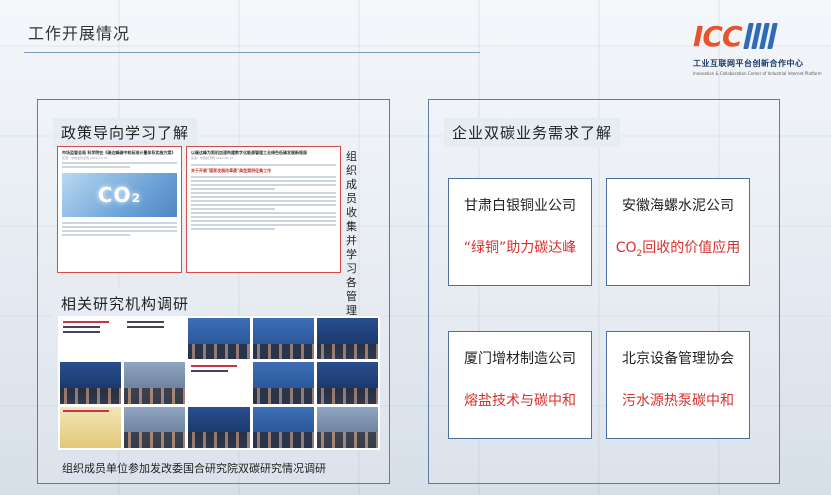 Image resolution: width=831 pixels, height=495 pixels. Describe the element at coordinates (748, 63) in the screenshot. I see `logo-chinese-name: 工业互联网平台创新合作中心` at that location.